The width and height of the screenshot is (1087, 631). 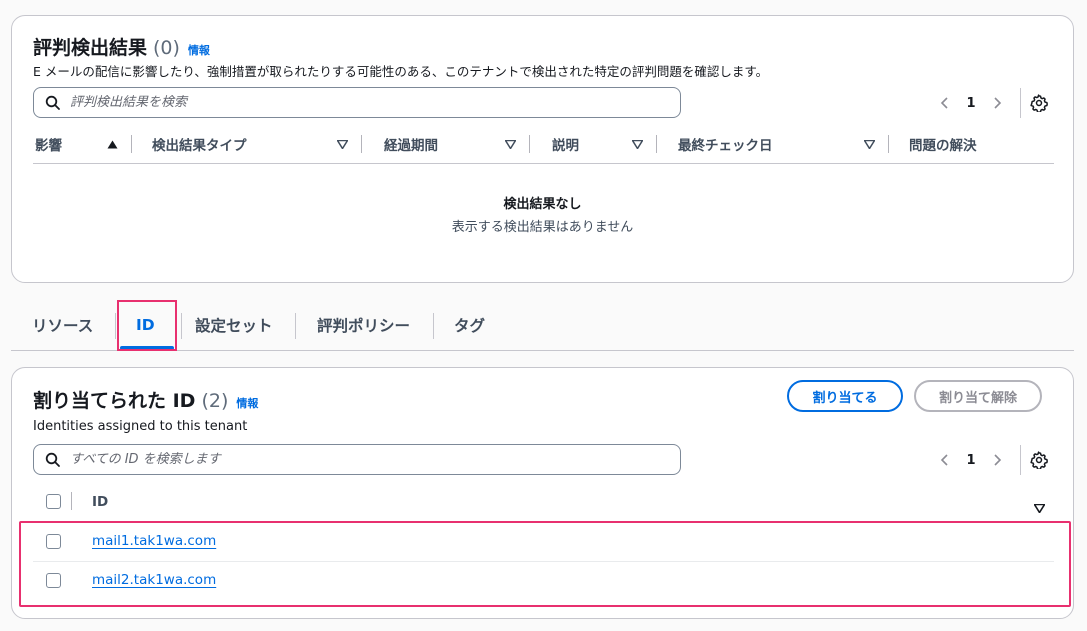 What do you see at coordinates (91, 144) in the screenshot?
I see `column-header-impact: 影響` at bounding box center [91, 144].